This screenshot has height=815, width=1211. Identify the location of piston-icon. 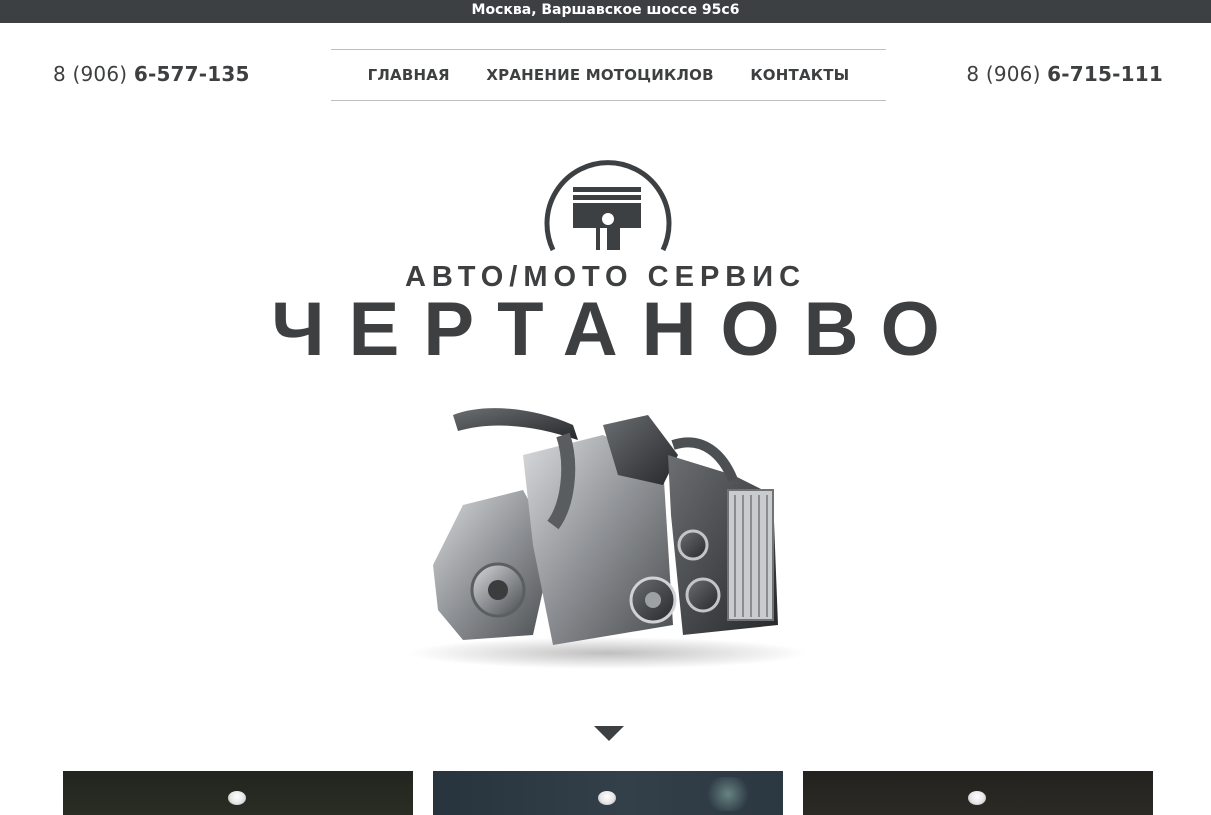
(608, 206).